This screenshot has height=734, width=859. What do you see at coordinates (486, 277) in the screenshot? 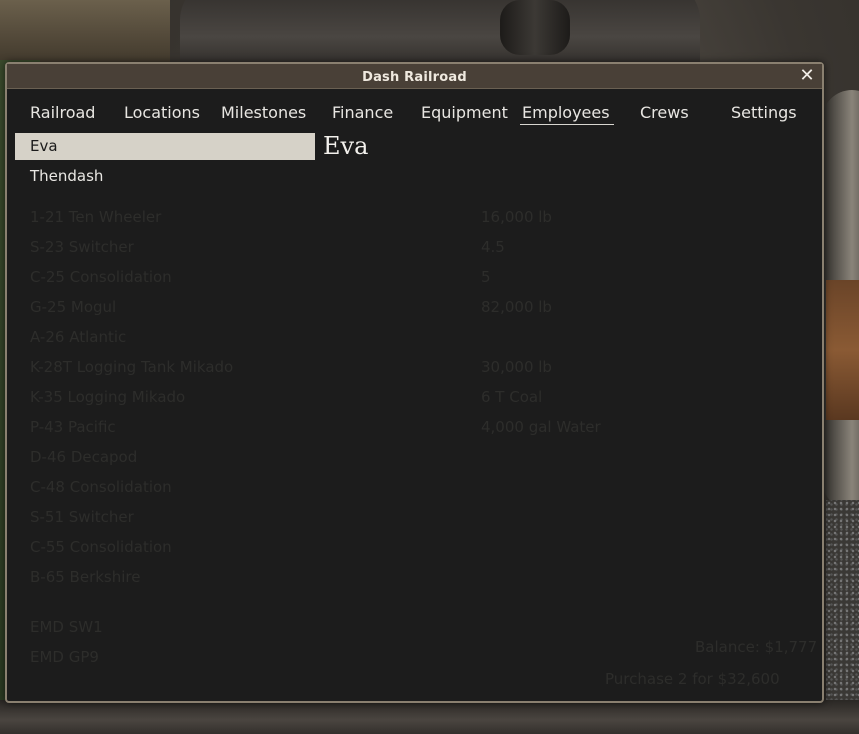
I see `ghost-value: 5` at bounding box center [486, 277].